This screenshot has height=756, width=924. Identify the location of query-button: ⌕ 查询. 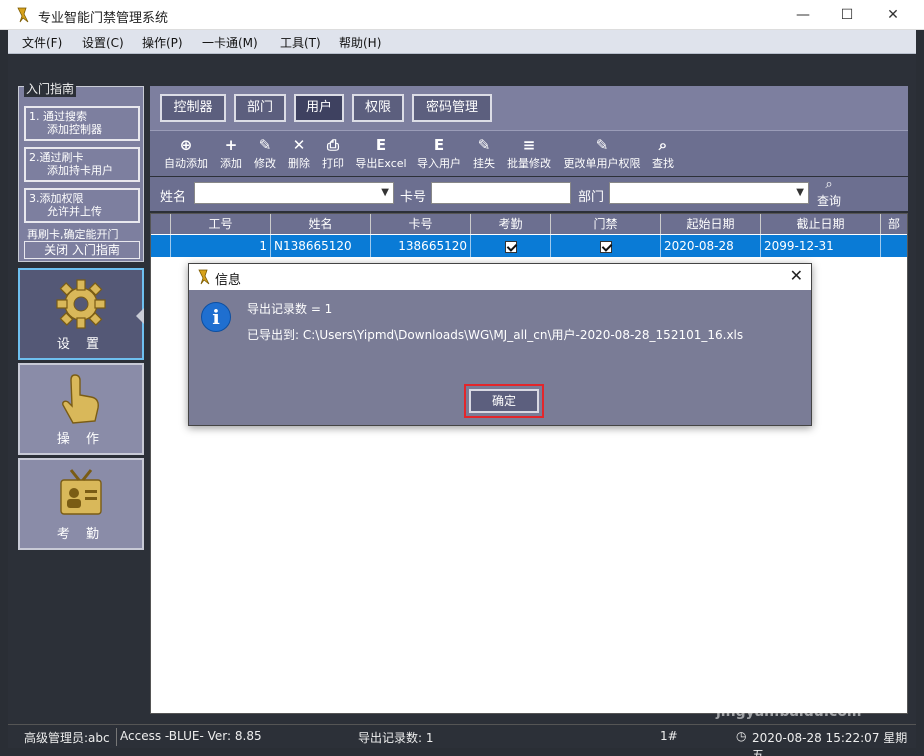
(829, 194).